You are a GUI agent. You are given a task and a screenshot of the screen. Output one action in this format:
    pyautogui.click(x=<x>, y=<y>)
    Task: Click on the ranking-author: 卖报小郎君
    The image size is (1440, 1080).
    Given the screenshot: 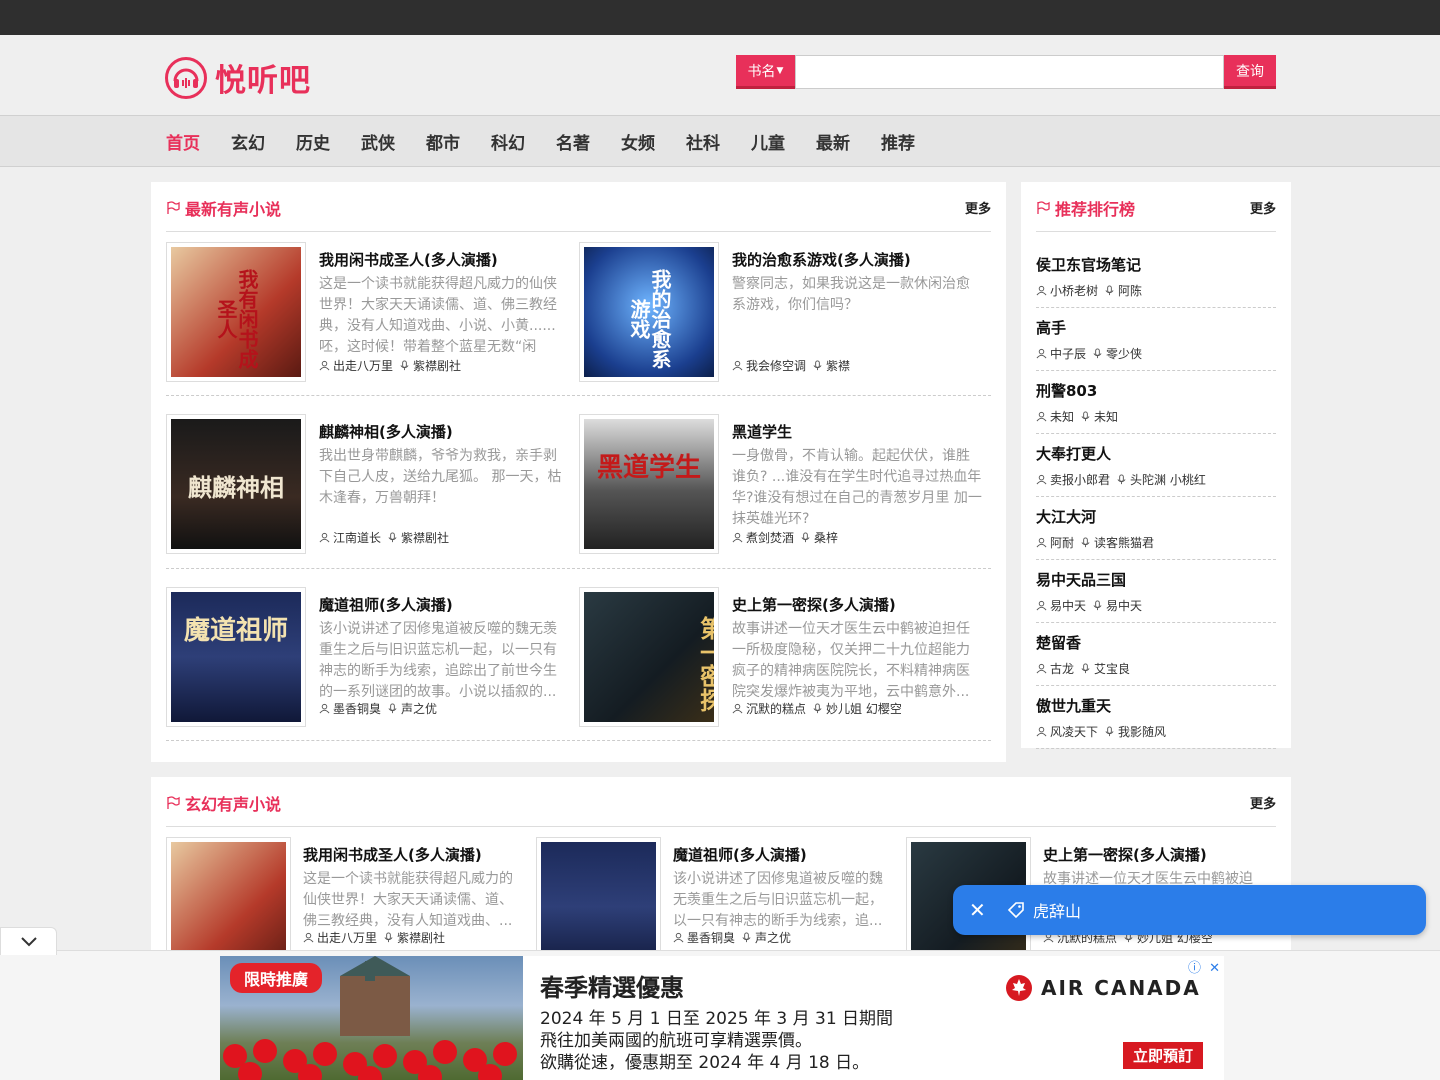 What is the action you would take?
    pyautogui.click(x=1080, y=479)
    